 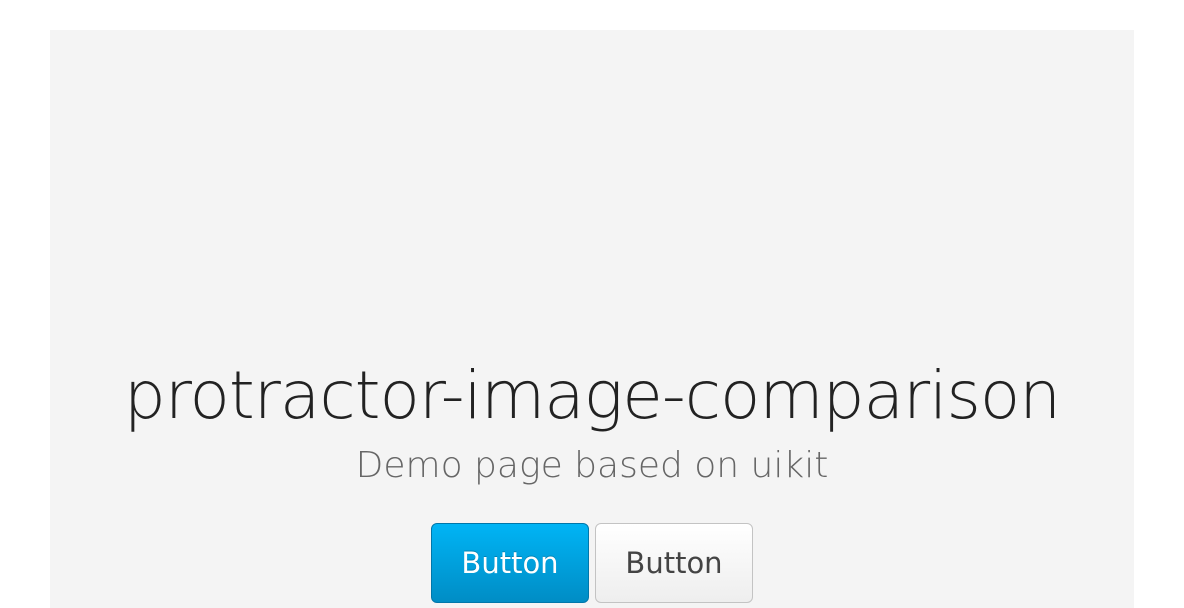 I want to click on primary-button: Button, so click(x=510, y=563).